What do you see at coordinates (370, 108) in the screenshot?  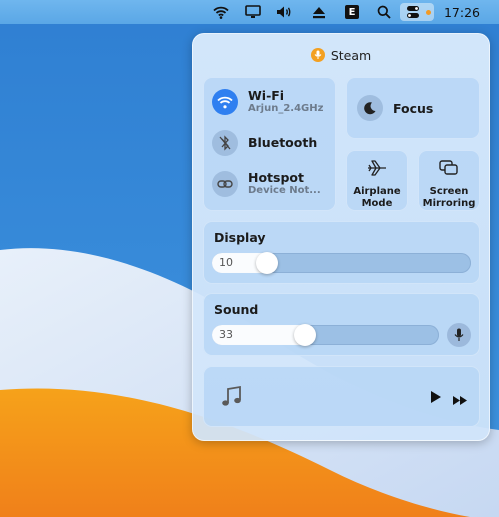 I see `moon-icon` at bounding box center [370, 108].